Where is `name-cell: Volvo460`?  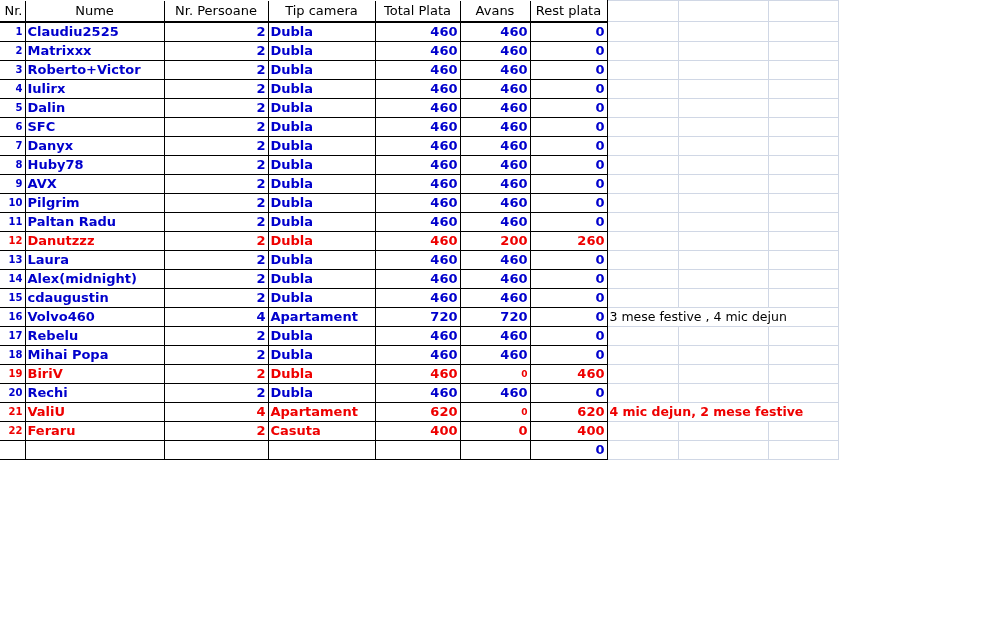
name-cell: Volvo460 is located at coordinates (94, 316).